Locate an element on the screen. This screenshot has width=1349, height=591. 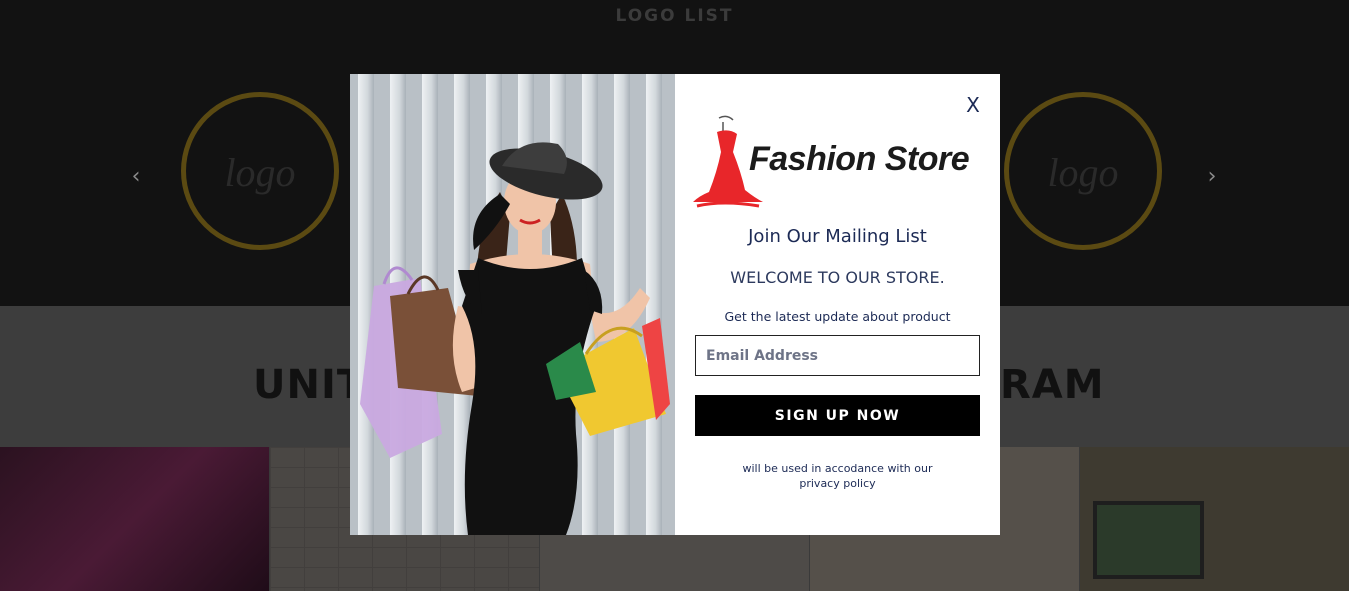
privacy-notice-line: will be used in accodance with our is located at coordinates (837, 468).